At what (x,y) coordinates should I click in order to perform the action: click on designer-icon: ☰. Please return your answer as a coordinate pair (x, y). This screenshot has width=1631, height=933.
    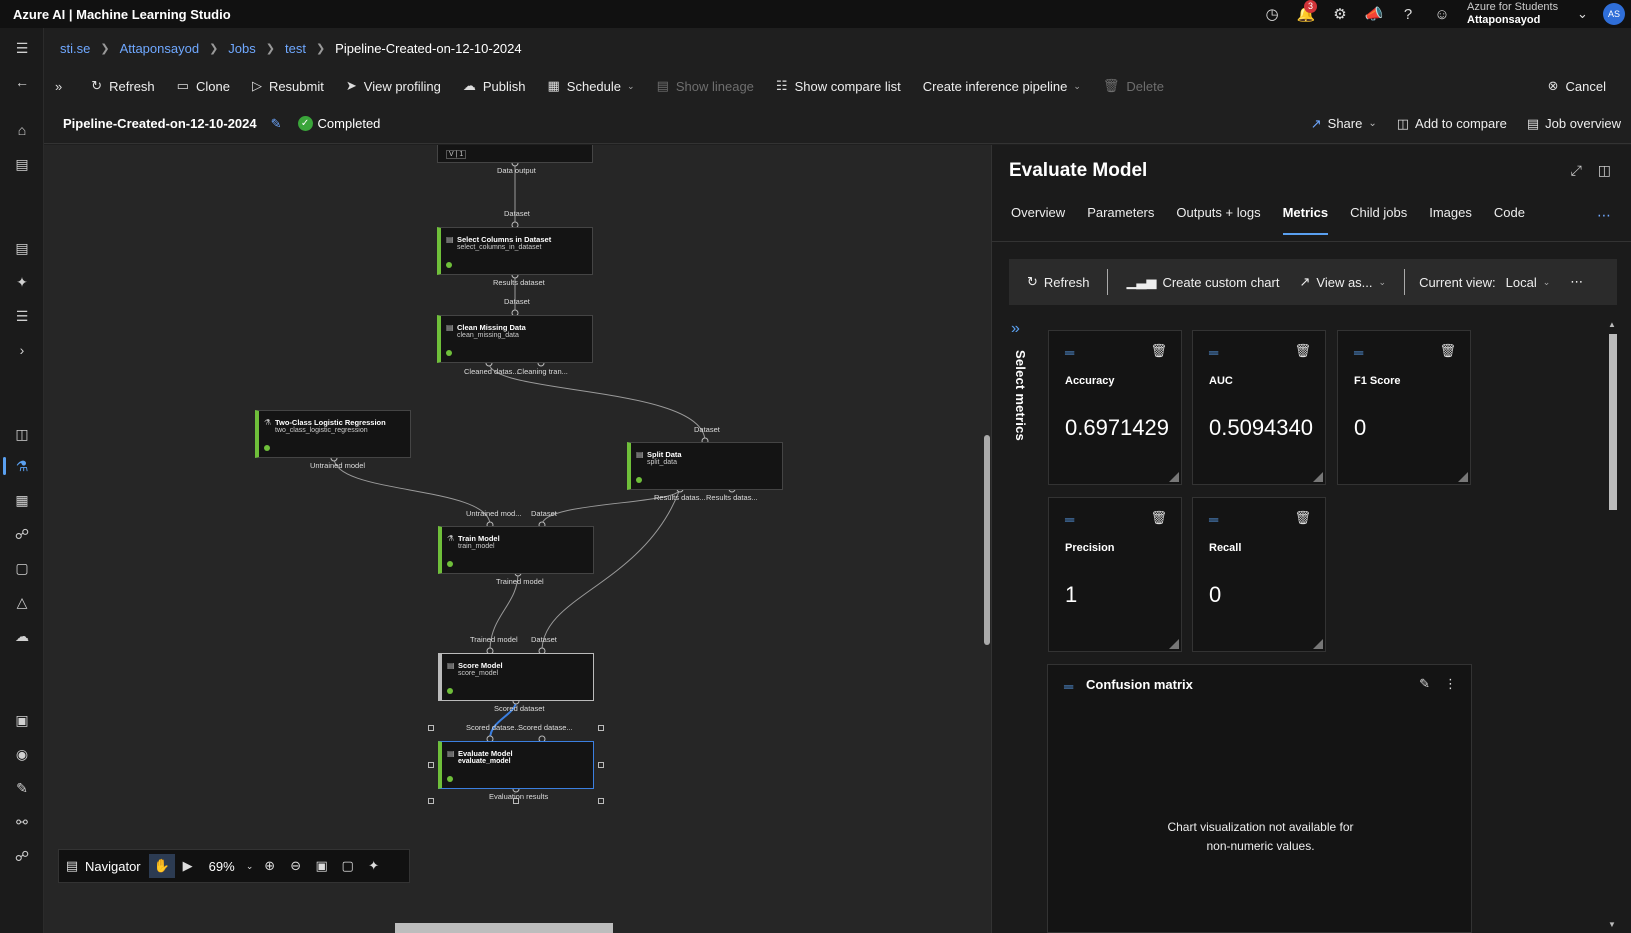
    Looking at the image, I should click on (22, 316).